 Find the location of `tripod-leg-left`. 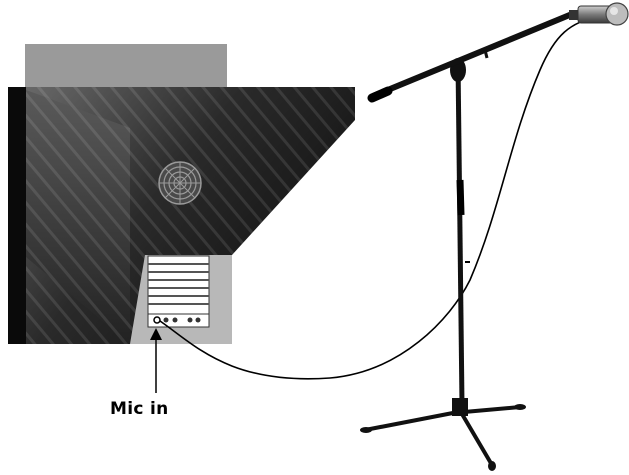

tripod-leg-left is located at coordinates (411, 421).